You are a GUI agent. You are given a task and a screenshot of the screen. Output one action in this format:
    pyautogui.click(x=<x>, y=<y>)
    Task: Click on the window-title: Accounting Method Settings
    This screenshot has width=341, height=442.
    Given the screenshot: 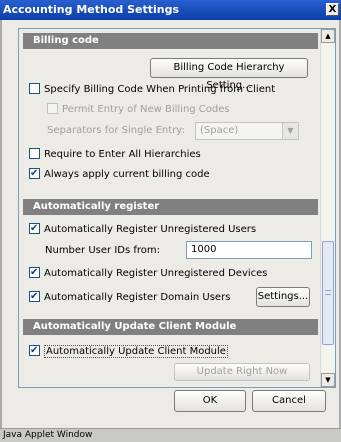 What is the action you would take?
    pyautogui.click(x=91, y=9)
    